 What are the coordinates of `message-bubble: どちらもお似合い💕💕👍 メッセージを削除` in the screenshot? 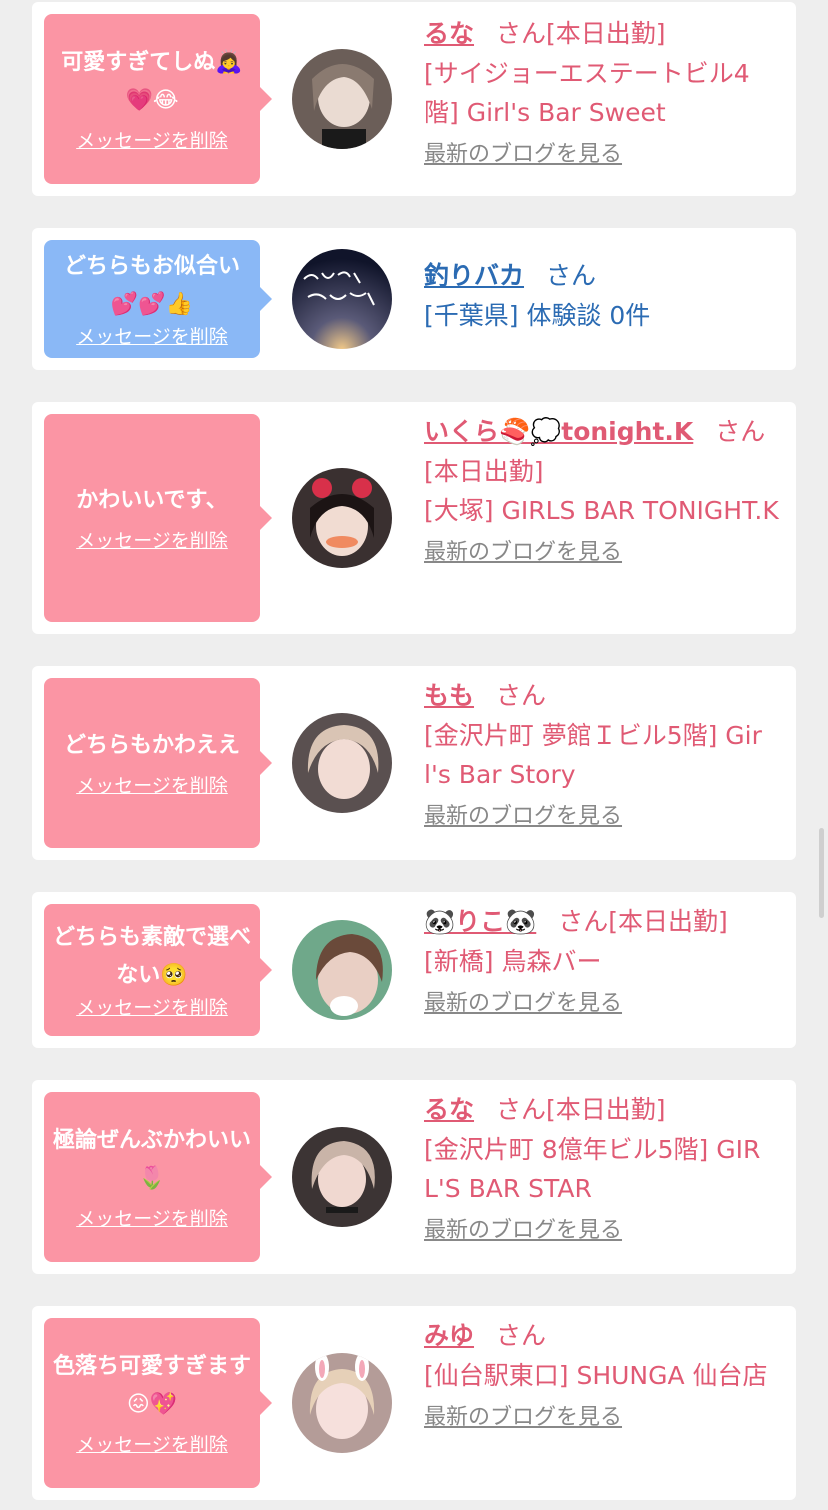 It's located at (158, 299).